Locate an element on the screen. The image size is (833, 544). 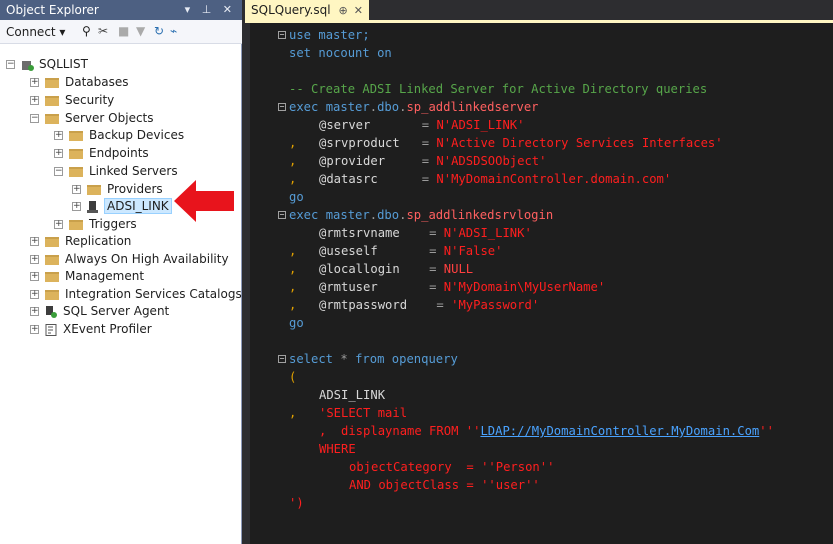
tree-node-integration-services: + Integration Services Catalogs is located at coordinates (136, 294).